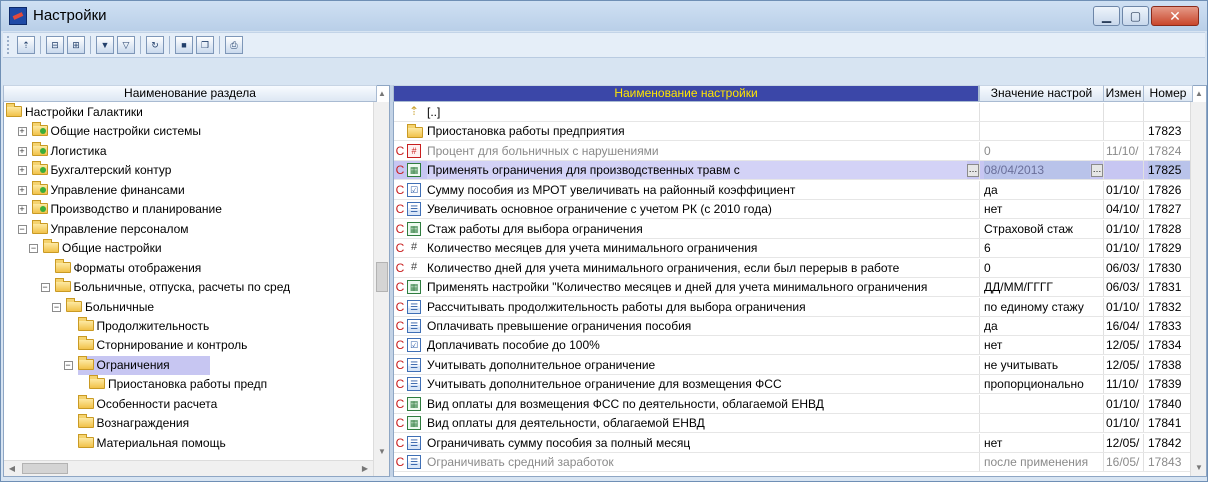 The image size is (1208, 482). I want to click on tree-item-label: Управление финансами, so click(117, 189).